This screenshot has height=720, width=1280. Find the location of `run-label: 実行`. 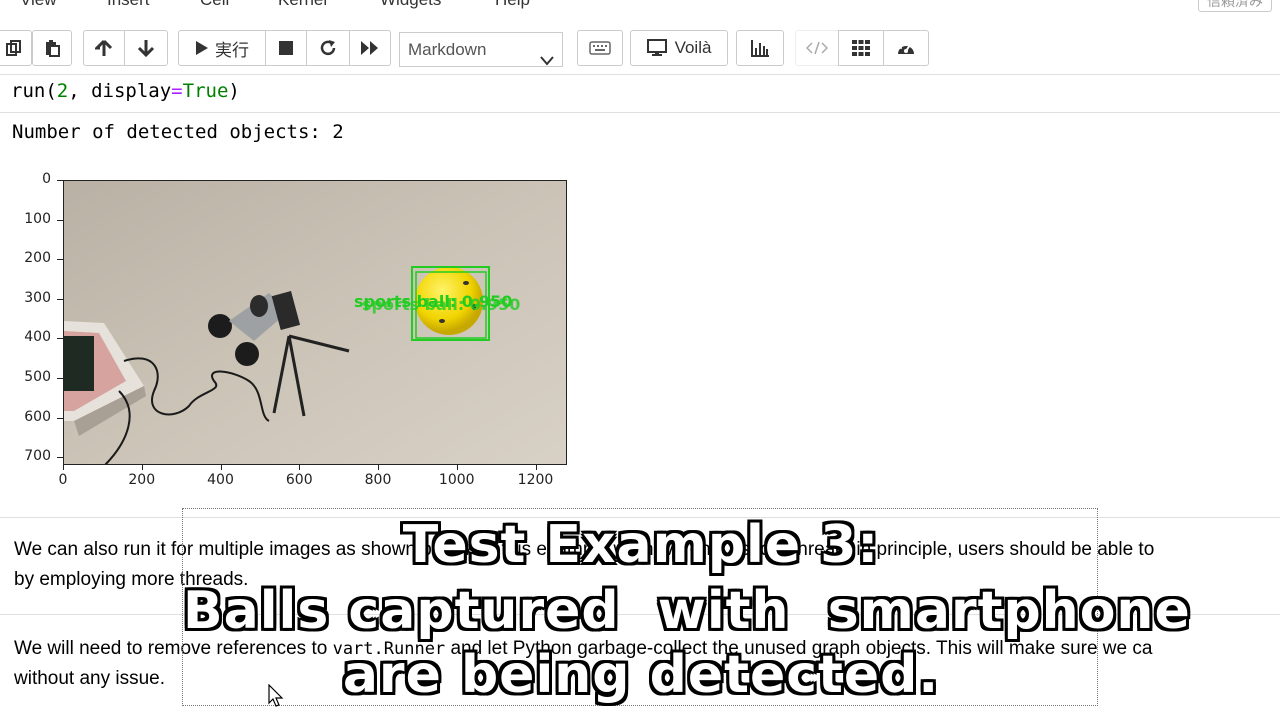

run-label: 実行 is located at coordinates (232, 50).